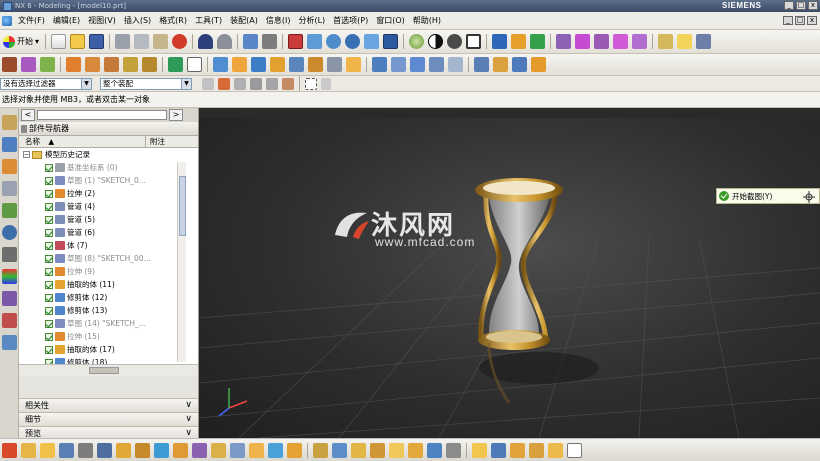 This screenshot has height=461, width=820. What do you see at coordinates (296, 41) in the screenshot?
I see `fit-icon` at bounding box center [296, 41].